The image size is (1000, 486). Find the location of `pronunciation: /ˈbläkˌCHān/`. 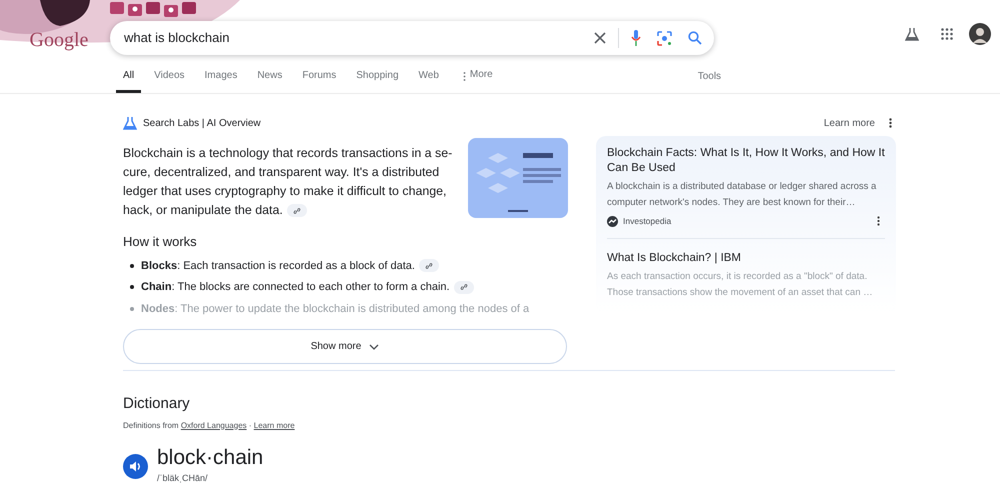

pronunciation: /ˈbläkˌCHān/ is located at coordinates (183, 478).